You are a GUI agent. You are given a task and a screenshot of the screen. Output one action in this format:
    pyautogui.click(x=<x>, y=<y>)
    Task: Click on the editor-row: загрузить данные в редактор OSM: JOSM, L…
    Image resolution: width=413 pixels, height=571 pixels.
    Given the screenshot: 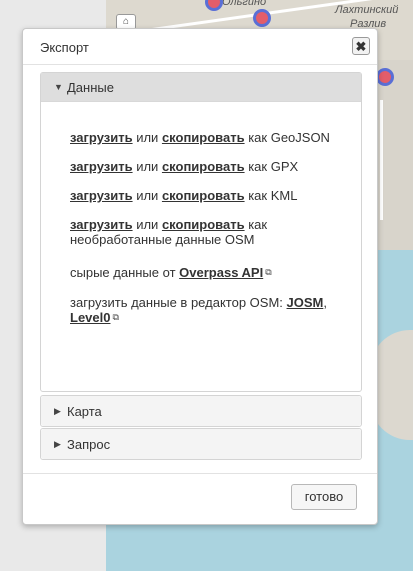 What is the action you would take?
    pyautogui.click(x=198, y=310)
    